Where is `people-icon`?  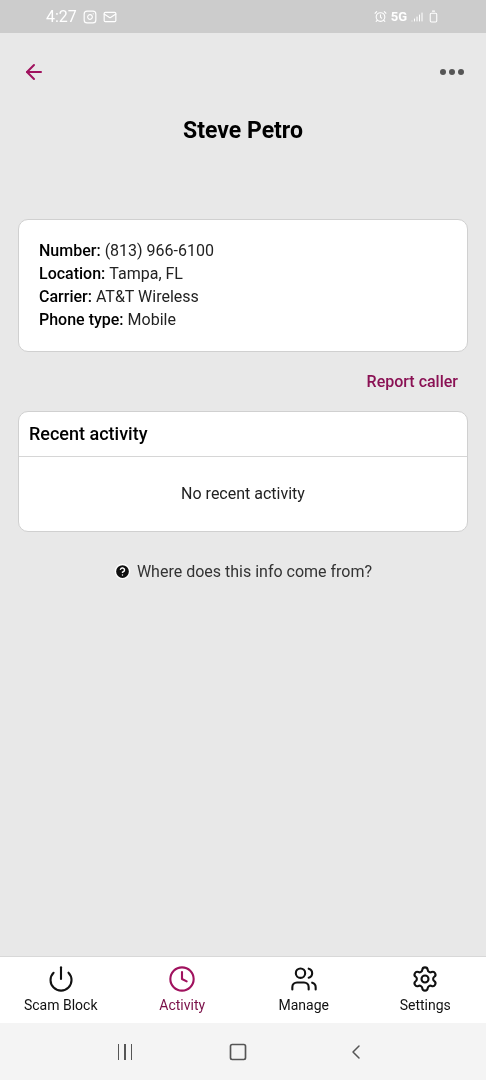 people-icon is located at coordinates (303, 978).